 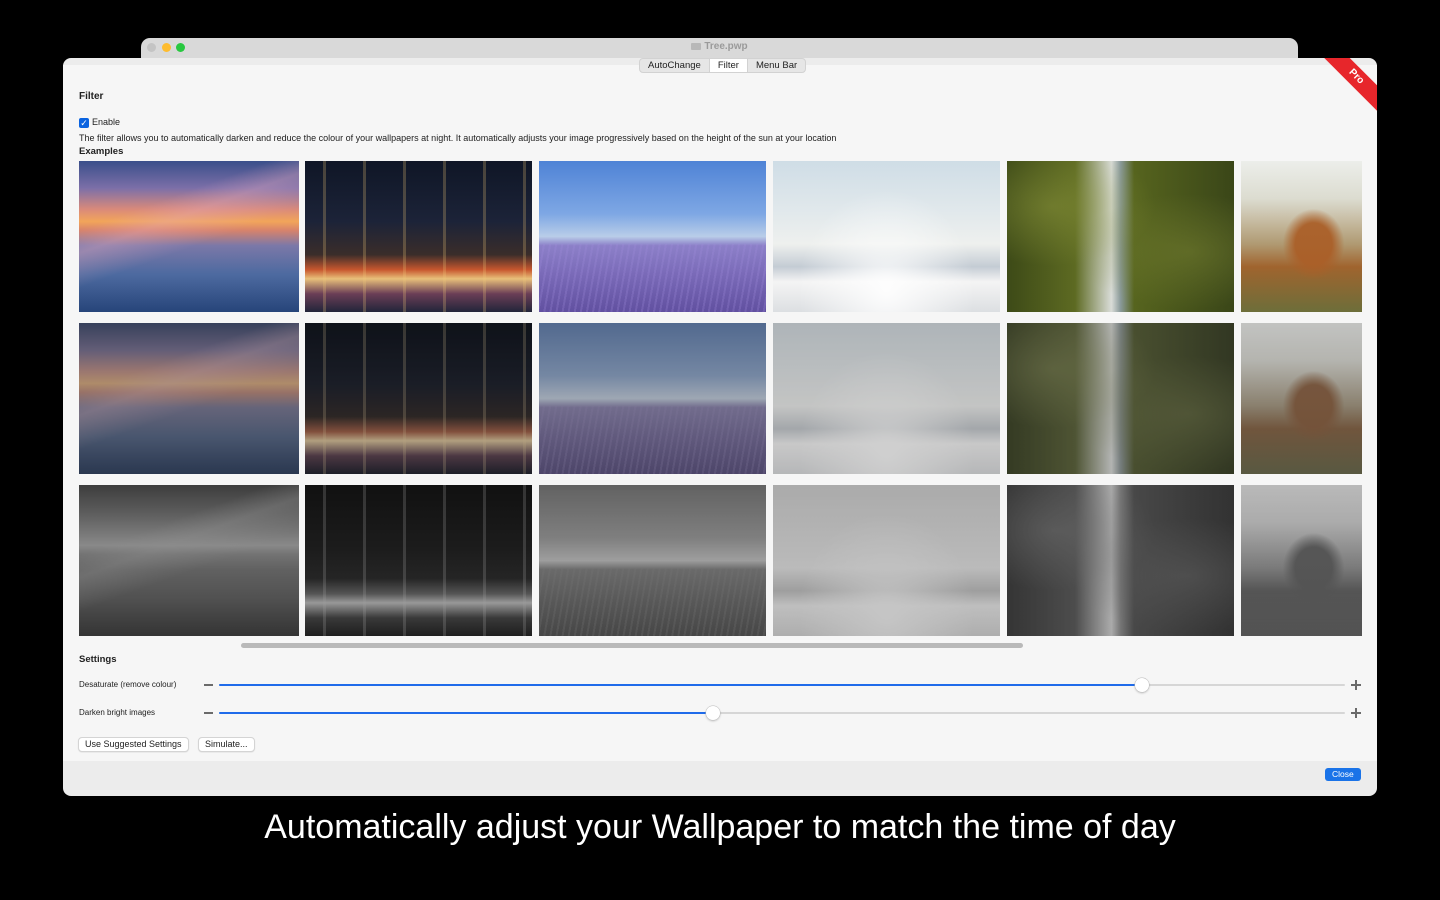 What do you see at coordinates (696, 46) in the screenshot?
I see `document-icon` at bounding box center [696, 46].